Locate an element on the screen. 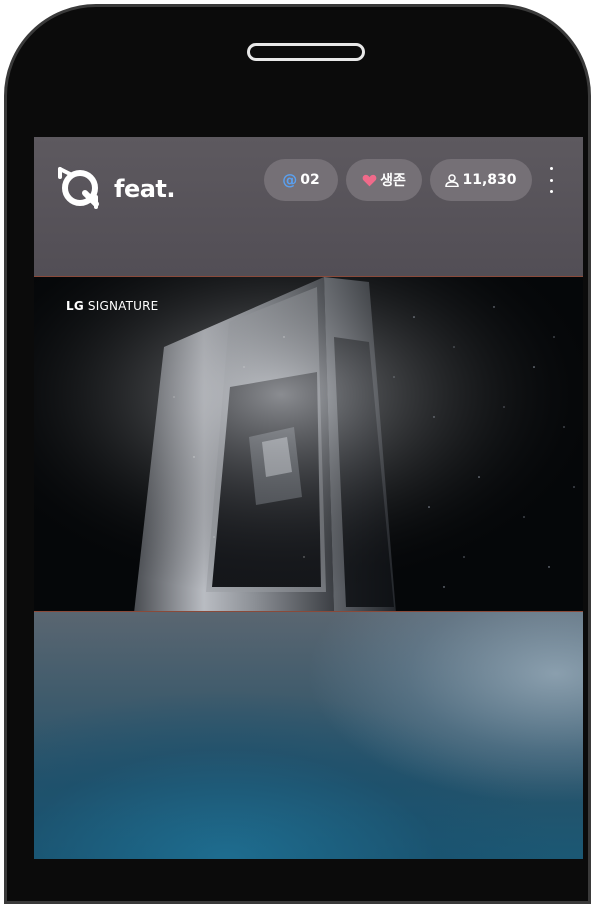 The height and width of the screenshot is (904, 595). brand-suffix: SIGNATURE is located at coordinates (123, 306).